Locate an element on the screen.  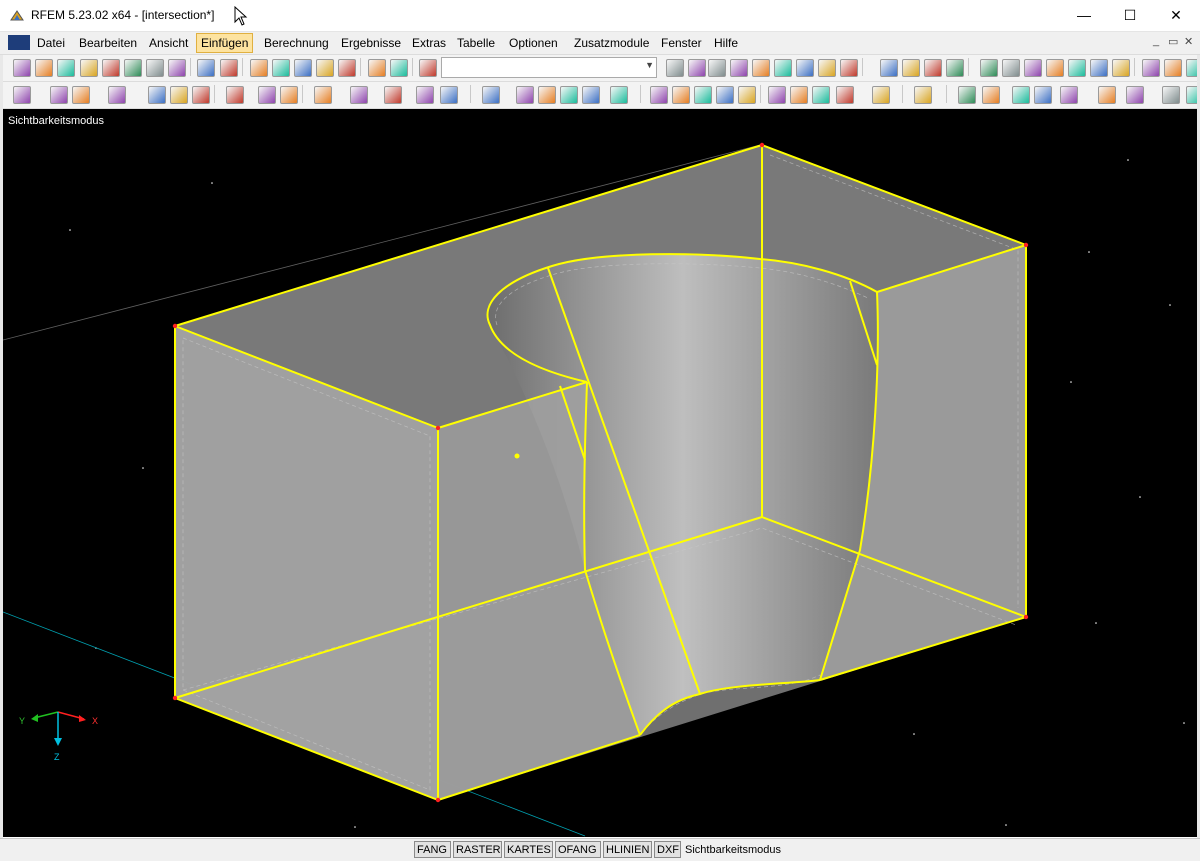
status-ofang-button: OFANG is located at coordinates (578, 849).